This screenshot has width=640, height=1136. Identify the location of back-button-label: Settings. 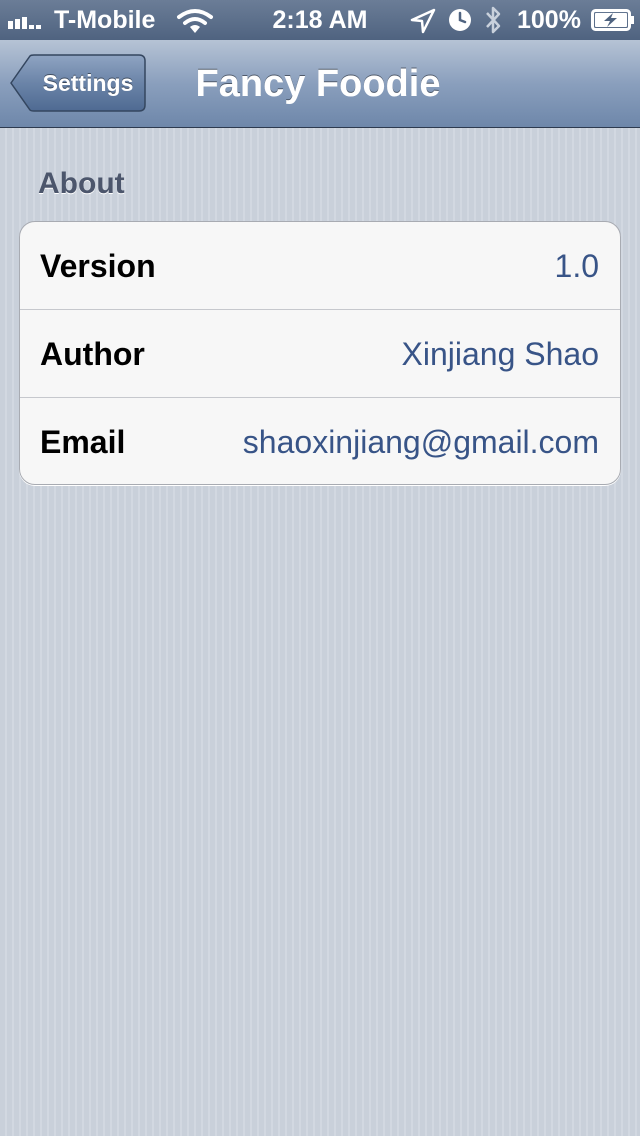
(88, 83).